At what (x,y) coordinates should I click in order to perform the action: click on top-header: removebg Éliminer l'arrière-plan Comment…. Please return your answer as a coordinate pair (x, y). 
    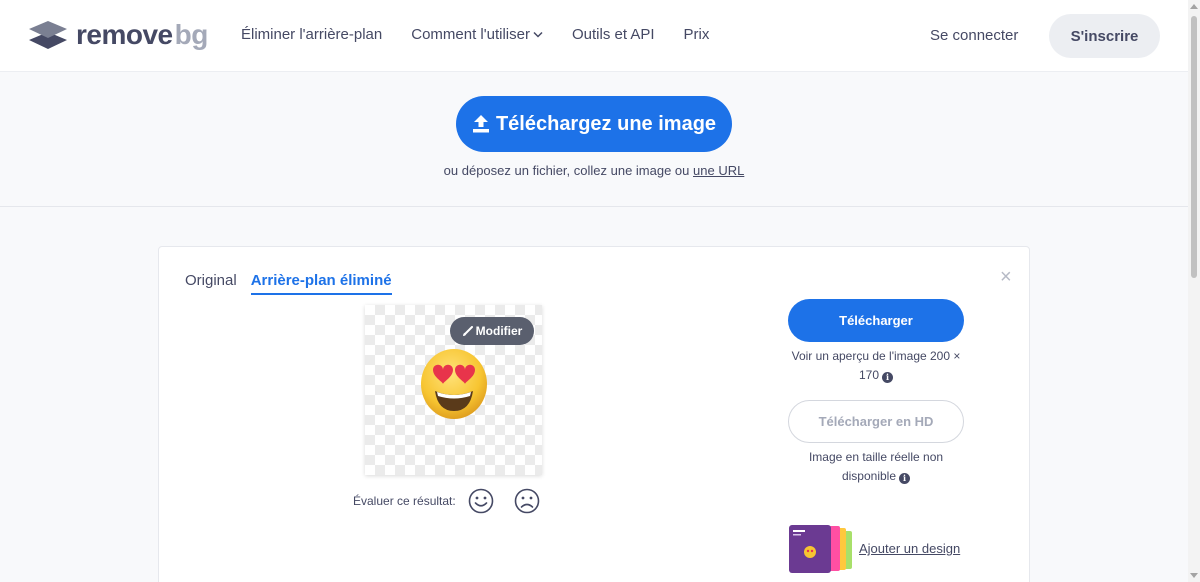
    Looking at the image, I should click on (594, 36).